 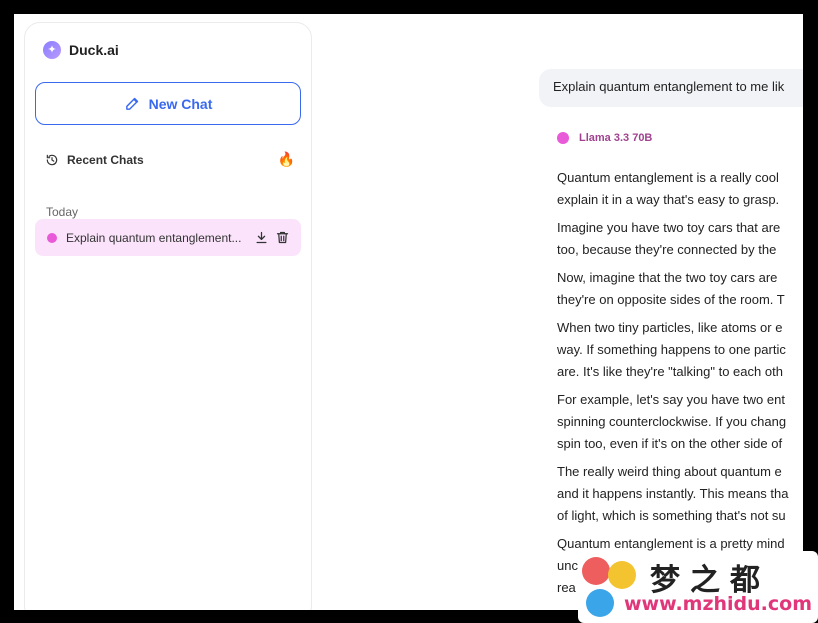 What do you see at coordinates (52, 160) in the screenshot?
I see `history-icon` at bounding box center [52, 160].